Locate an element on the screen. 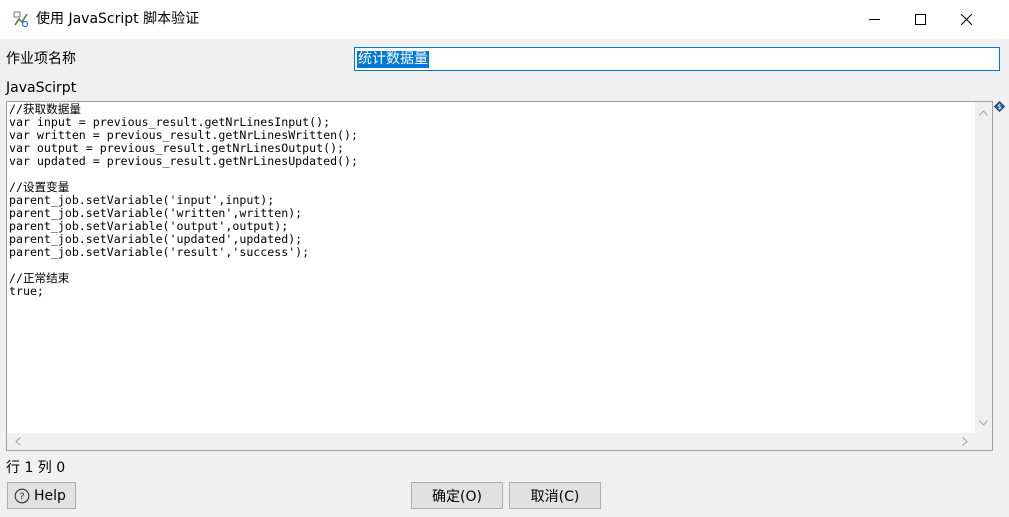 The width and height of the screenshot is (1009, 517). help-icon: ? is located at coordinates (22, 496).